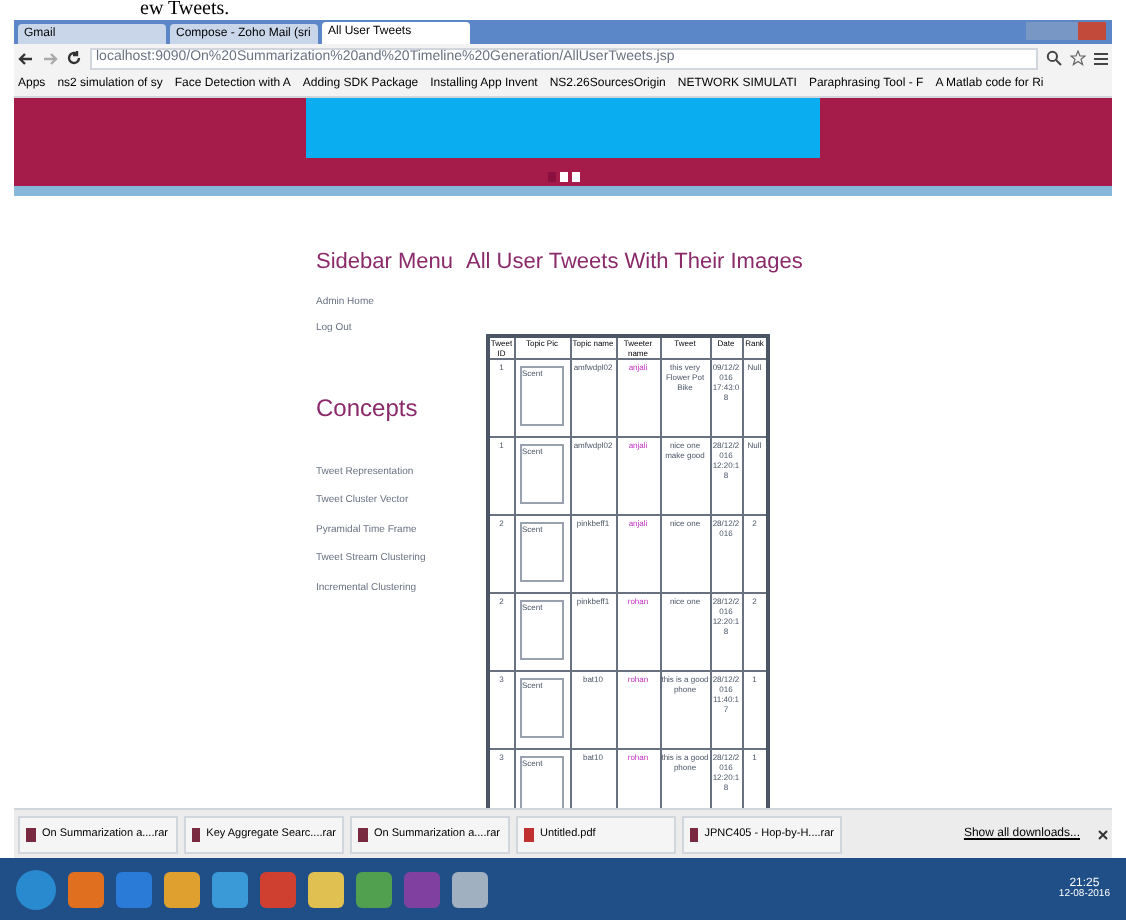  Describe the element at coordinates (26, 58) in the screenshot. I see `back-icon` at that location.